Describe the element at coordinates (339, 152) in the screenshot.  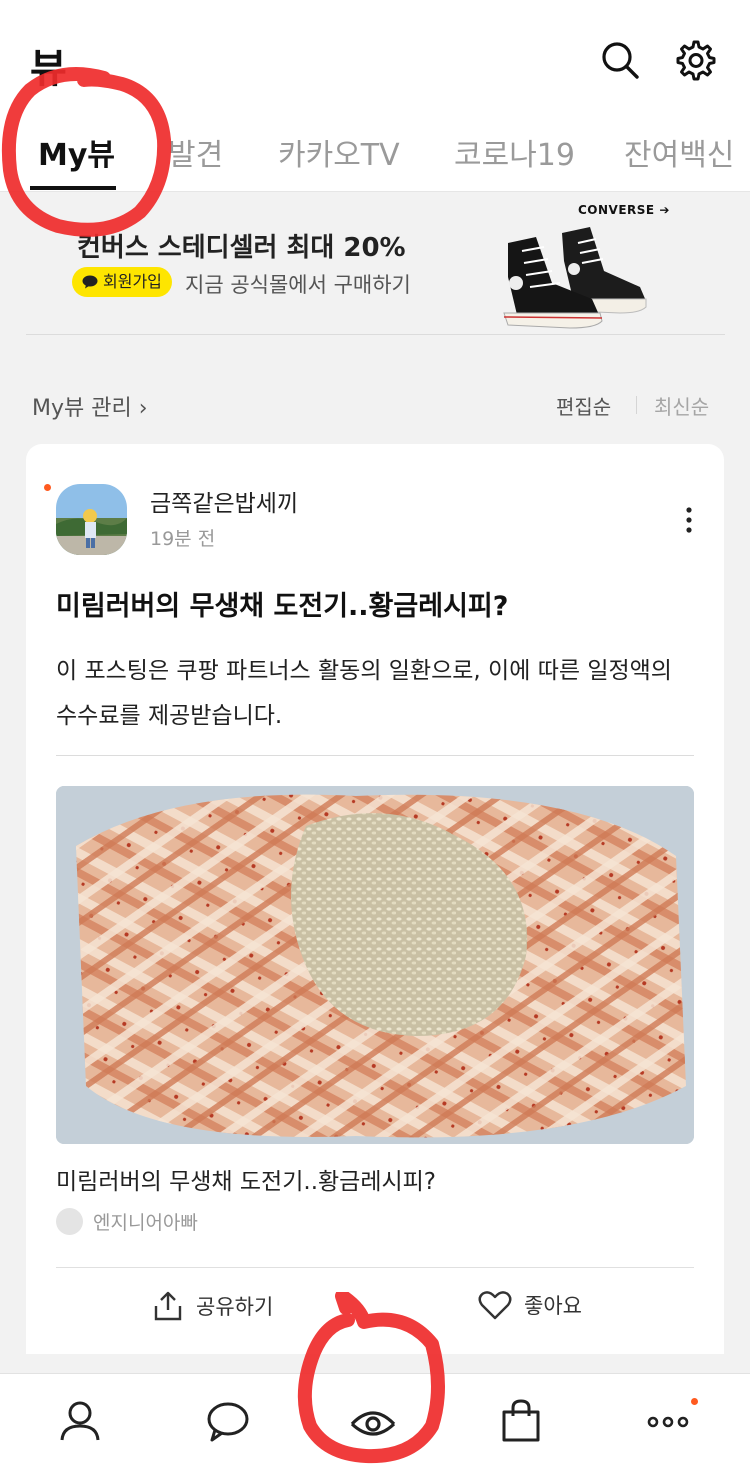
I see `tab-kakao-tv: 카카오TV` at that location.